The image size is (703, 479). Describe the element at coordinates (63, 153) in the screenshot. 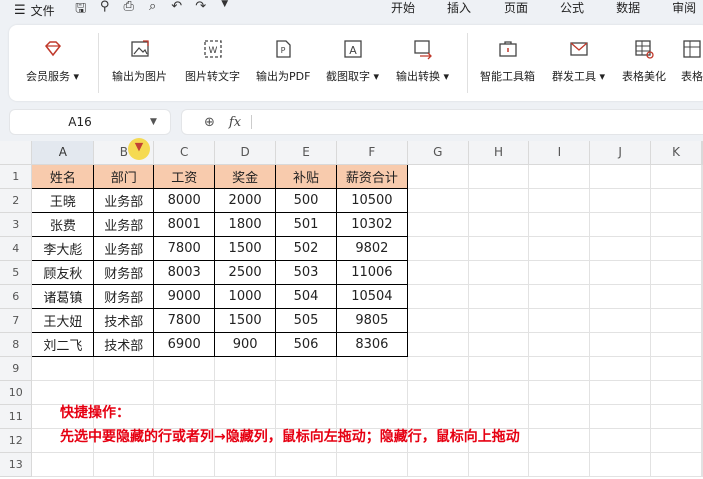

I see `column-header-a: A` at that location.